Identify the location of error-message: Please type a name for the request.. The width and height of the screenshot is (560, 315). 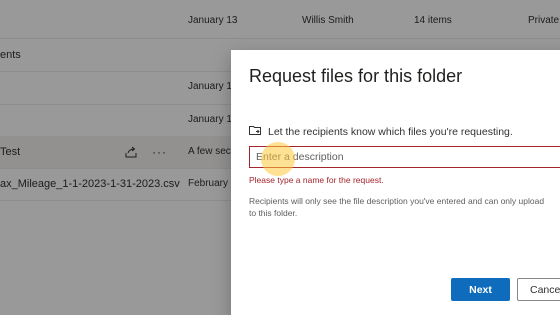
(316, 180).